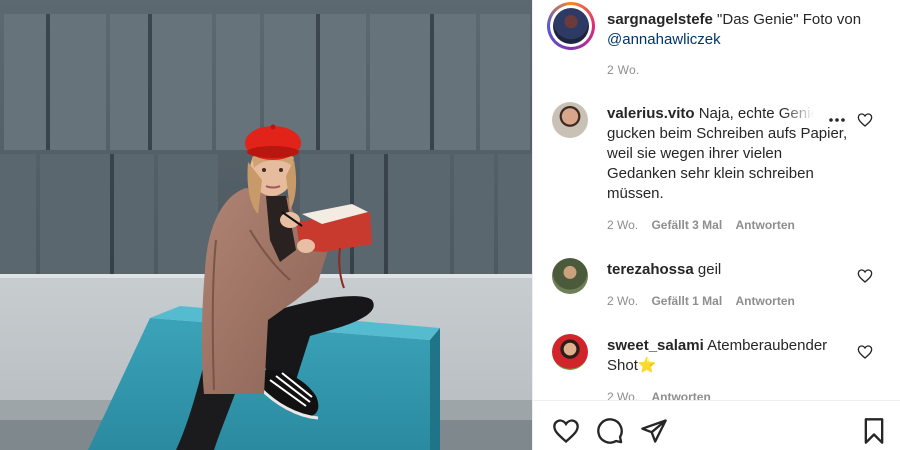  What do you see at coordinates (623, 70) in the screenshot?
I see `post-timestamp: 2 Wo.` at bounding box center [623, 70].